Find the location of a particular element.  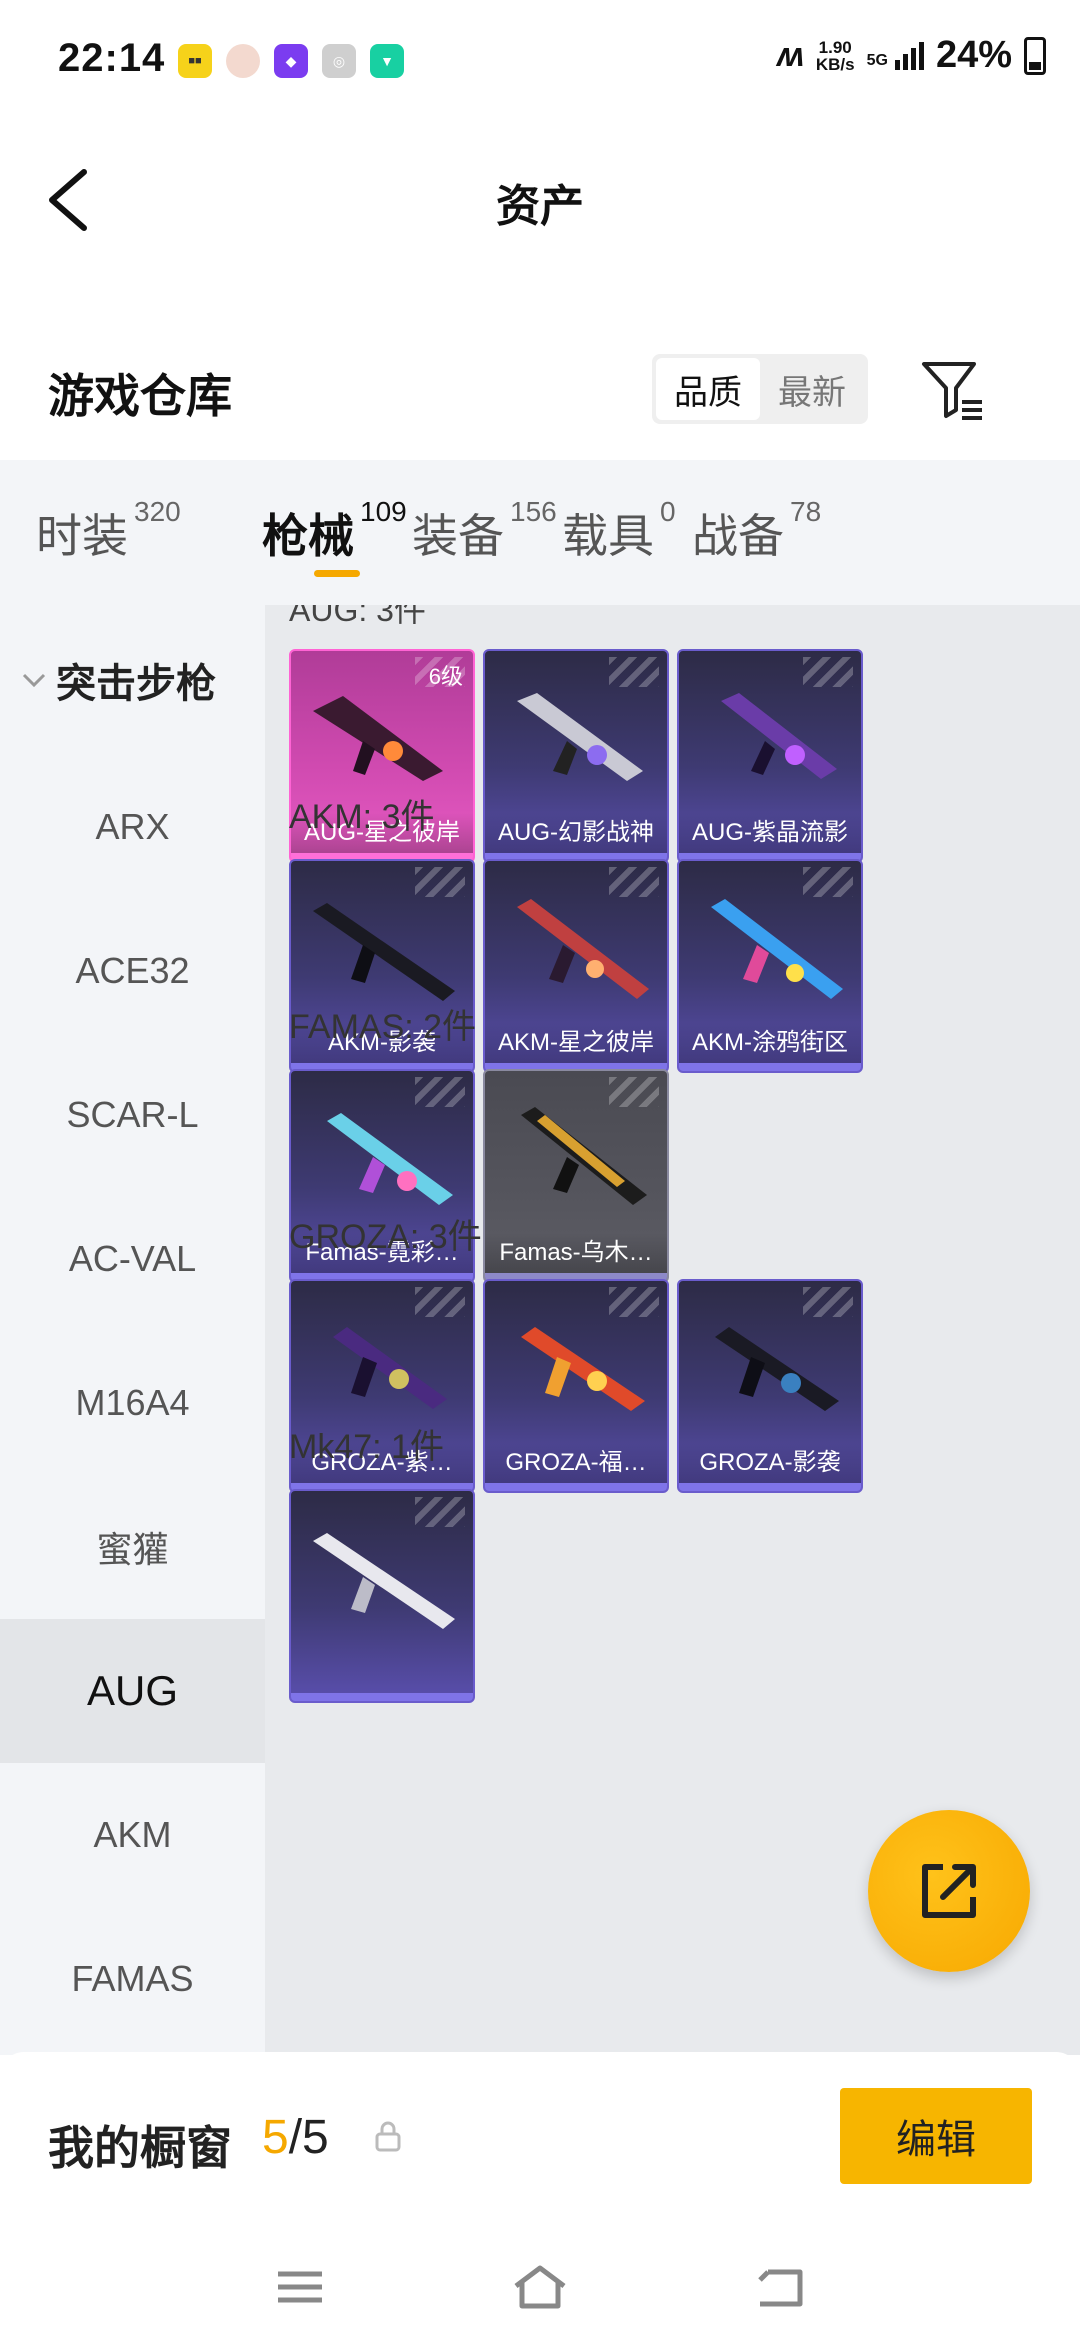

sidebar-item-famas: FAMAS is located at coordinates (132, 1979).